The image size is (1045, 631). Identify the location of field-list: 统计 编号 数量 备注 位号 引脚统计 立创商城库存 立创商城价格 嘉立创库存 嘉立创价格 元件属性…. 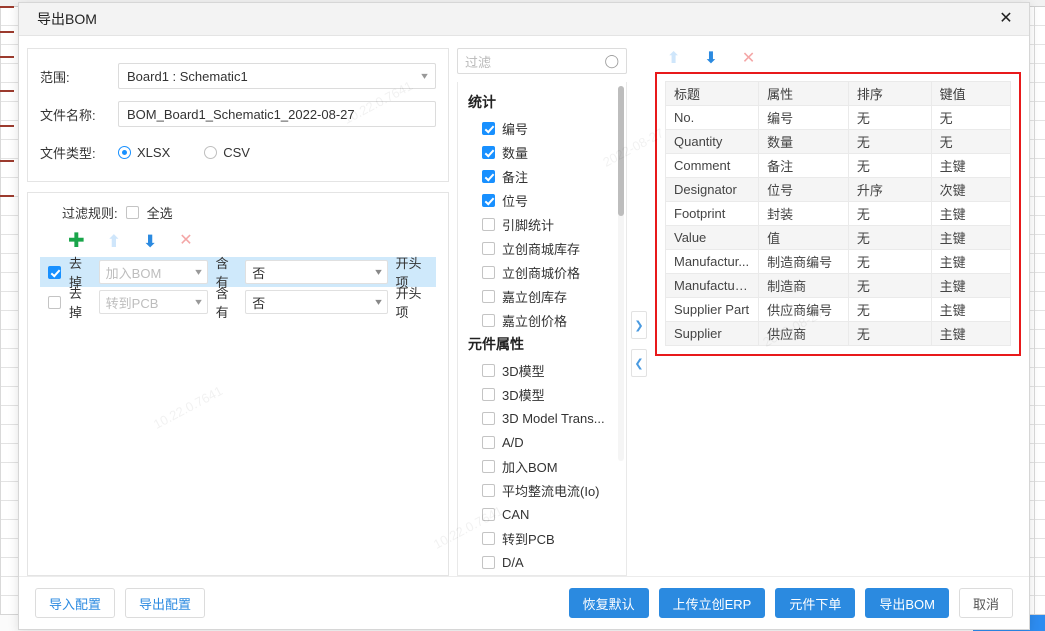
(542, 329).